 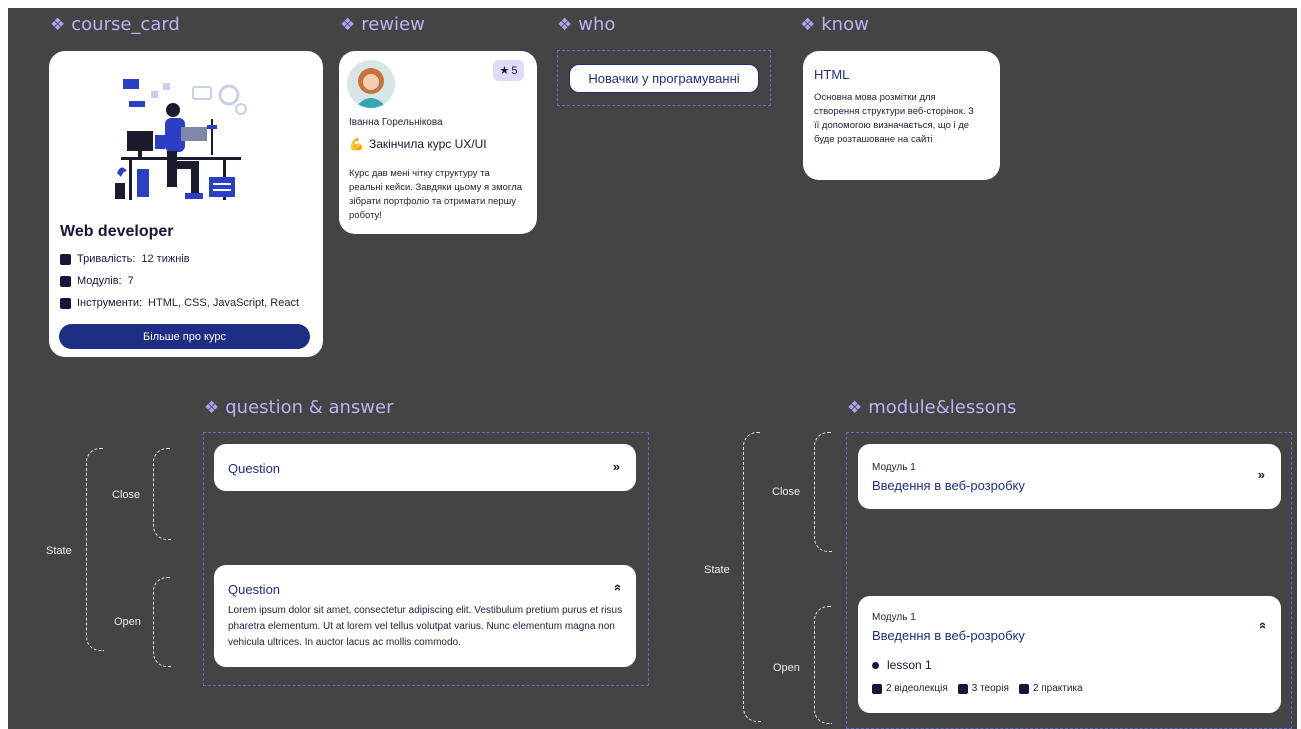 What do you see at coordinates (834, 24) in the screenshot?
I see `section-title-know: ❖ know` at bounding box center [834, 24].